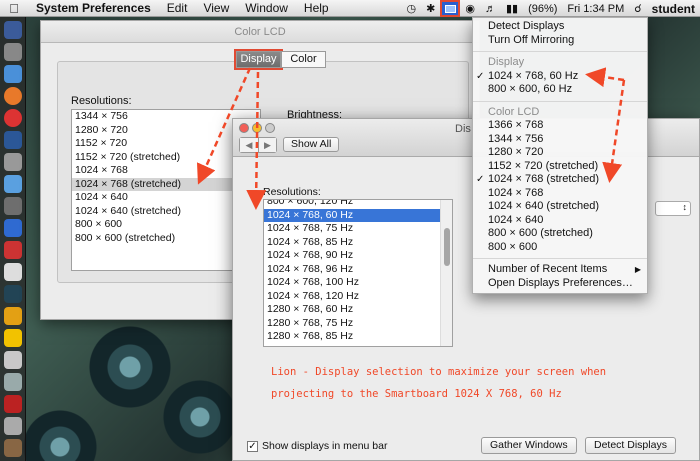  What do you see at coordinates (352, 337) in the screenshot?
I see `list-item: 1280 × 768, 85 Hz` at bounding box center [352, 337].